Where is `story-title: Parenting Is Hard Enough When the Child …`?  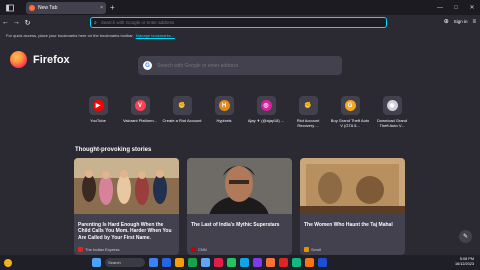 story-title: Parenting Is Hard Enough When the Child … is located at coordinates (125, 231).